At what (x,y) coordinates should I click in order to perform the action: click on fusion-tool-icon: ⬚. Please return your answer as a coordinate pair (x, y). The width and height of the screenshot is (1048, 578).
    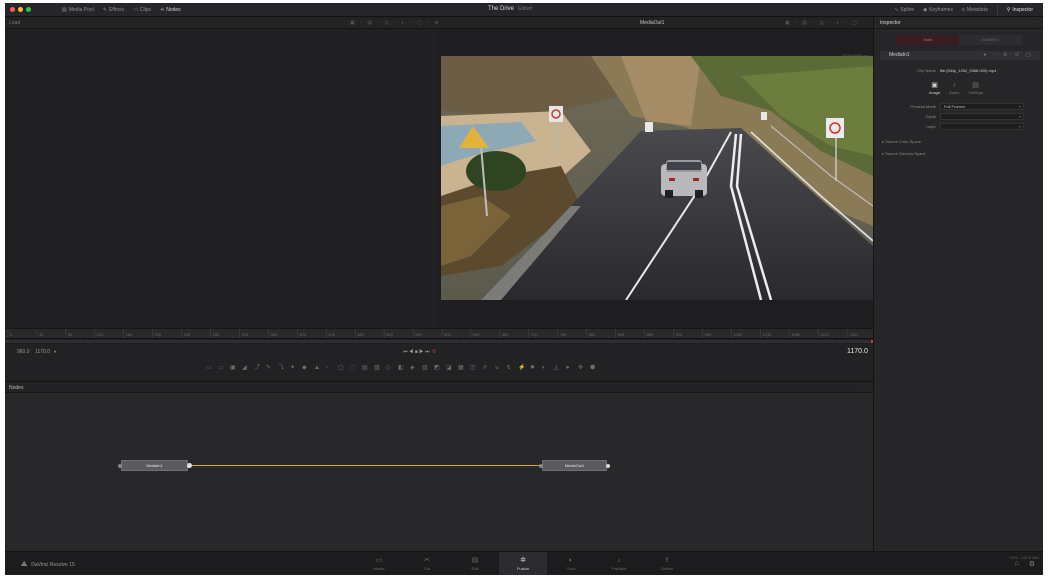
    Looking at the image, I should click on (353, 368).